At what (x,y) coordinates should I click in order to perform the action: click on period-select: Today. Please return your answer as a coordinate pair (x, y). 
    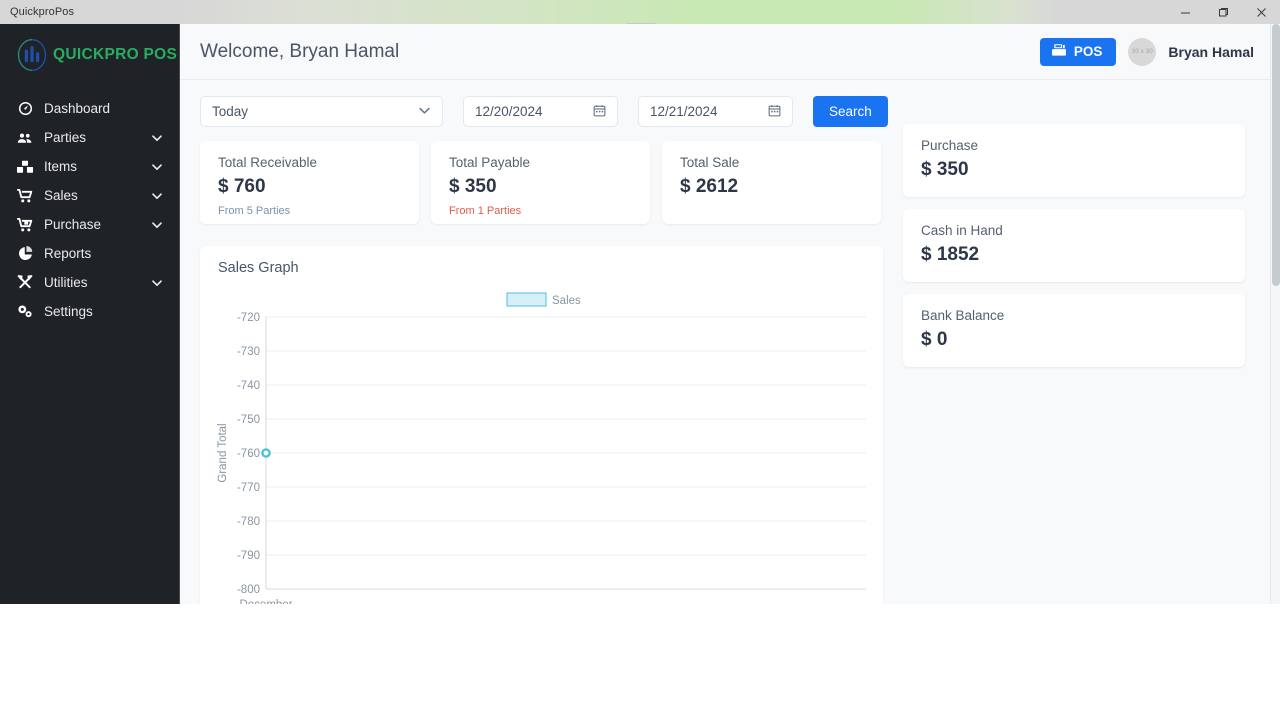
    Looking at the image, I should click on (321, 111).